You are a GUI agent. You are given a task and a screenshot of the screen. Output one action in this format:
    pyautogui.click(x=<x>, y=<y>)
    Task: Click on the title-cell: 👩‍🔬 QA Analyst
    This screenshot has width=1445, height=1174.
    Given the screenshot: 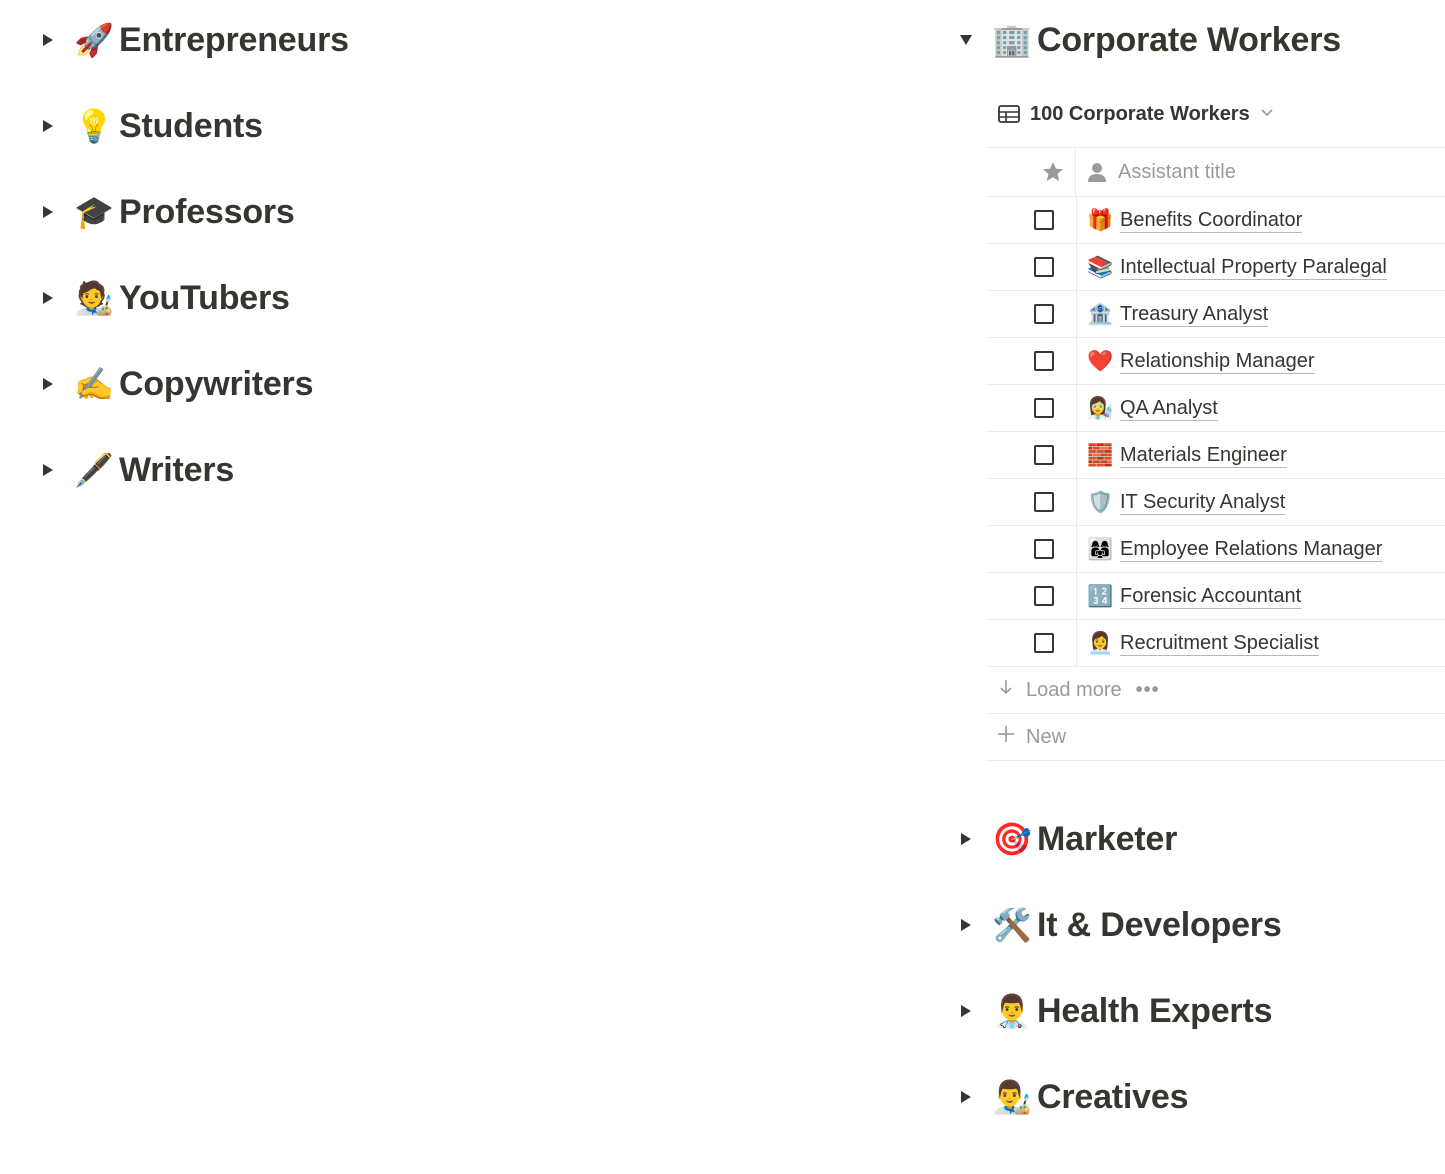 What is the action you would take?
    pyautogui.click(x=1261, y=408)
    